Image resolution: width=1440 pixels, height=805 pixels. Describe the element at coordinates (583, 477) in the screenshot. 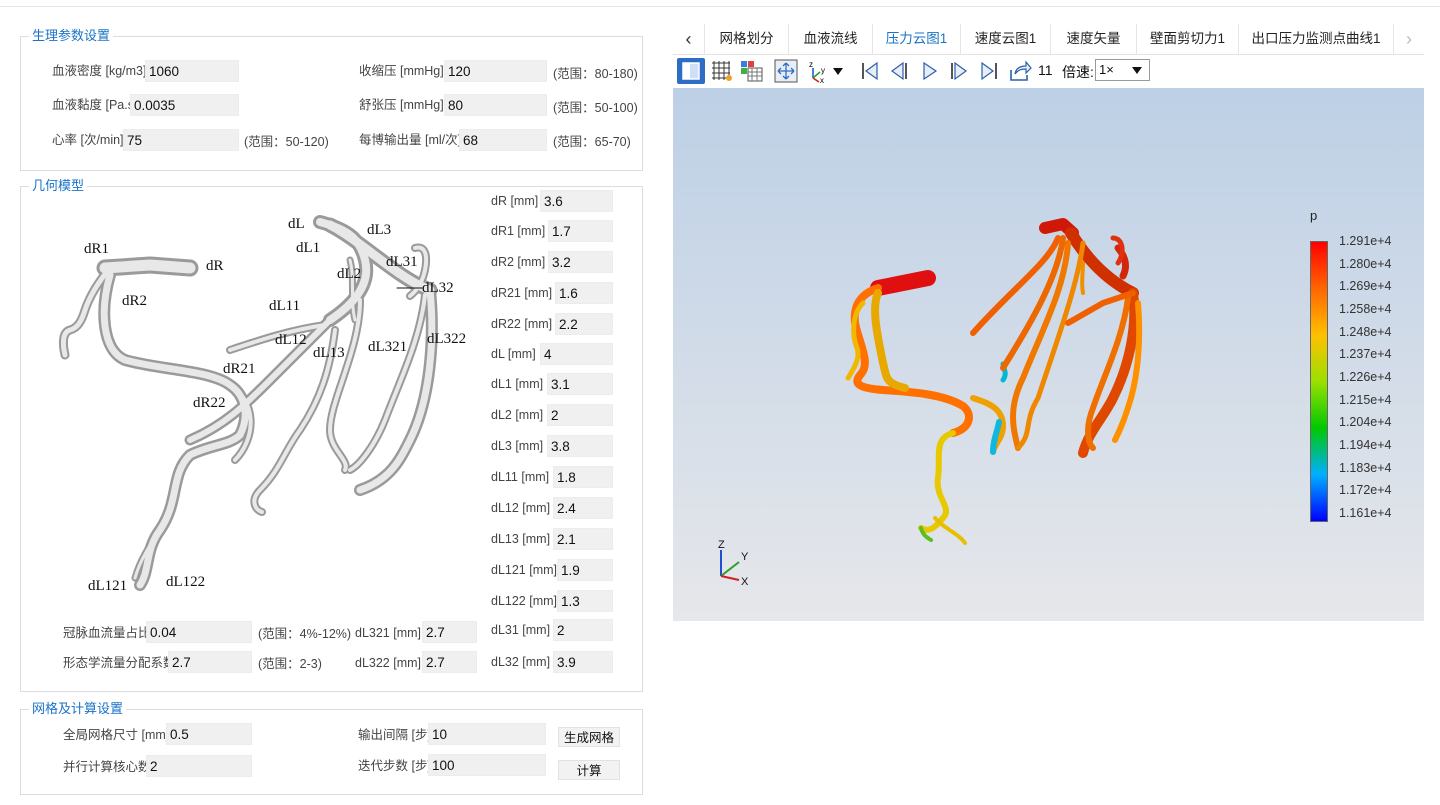

I see `geometry-param-input: 1.8` at that location.